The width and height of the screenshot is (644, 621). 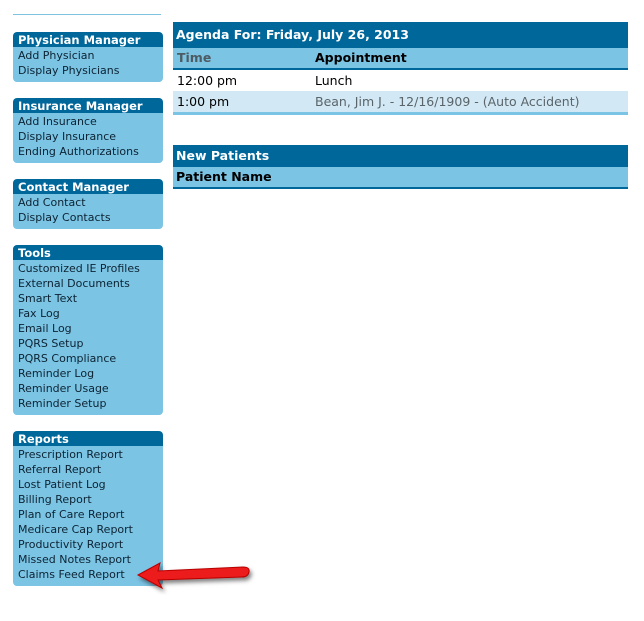 What do you see at coordinates (87, 14) in the screenshot?
I see `top-divider` at bounding box center [87, 14].